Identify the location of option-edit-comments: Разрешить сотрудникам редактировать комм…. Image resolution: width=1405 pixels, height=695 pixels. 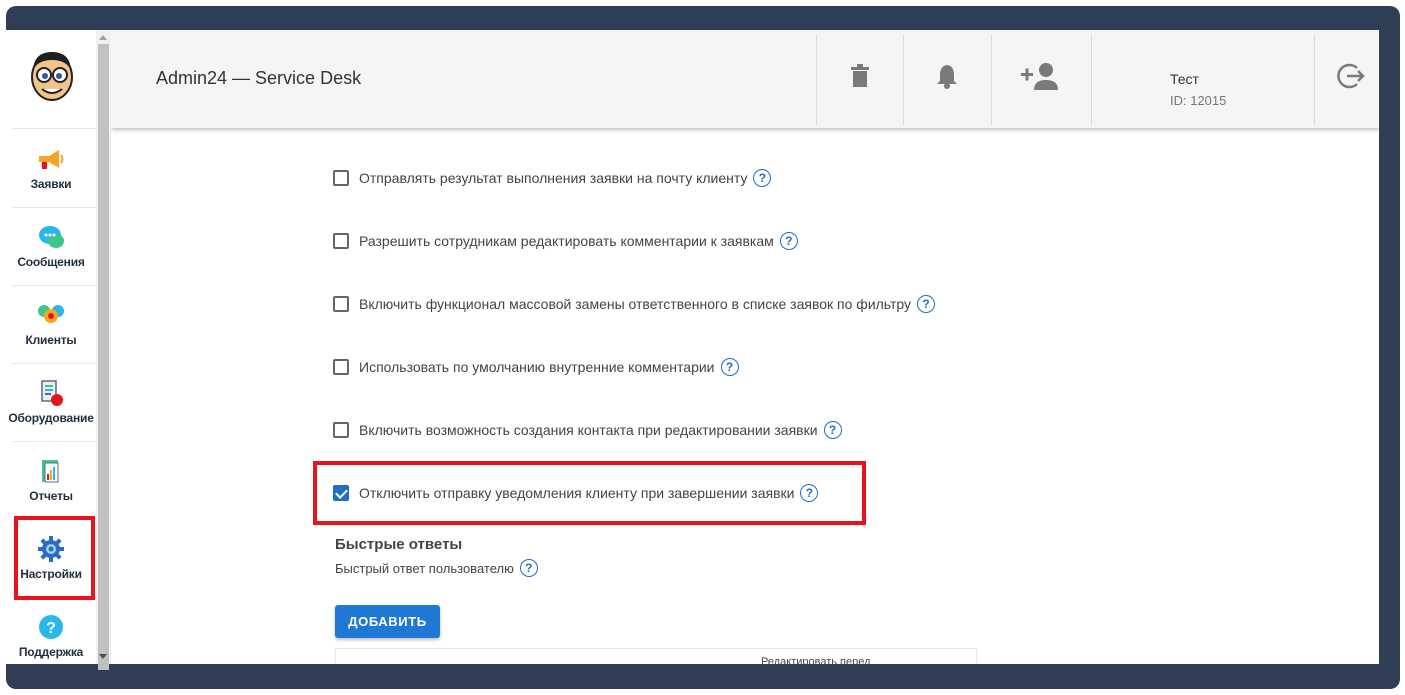
(565, 241).